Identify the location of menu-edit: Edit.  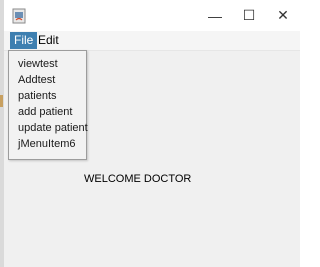
(48, 40).